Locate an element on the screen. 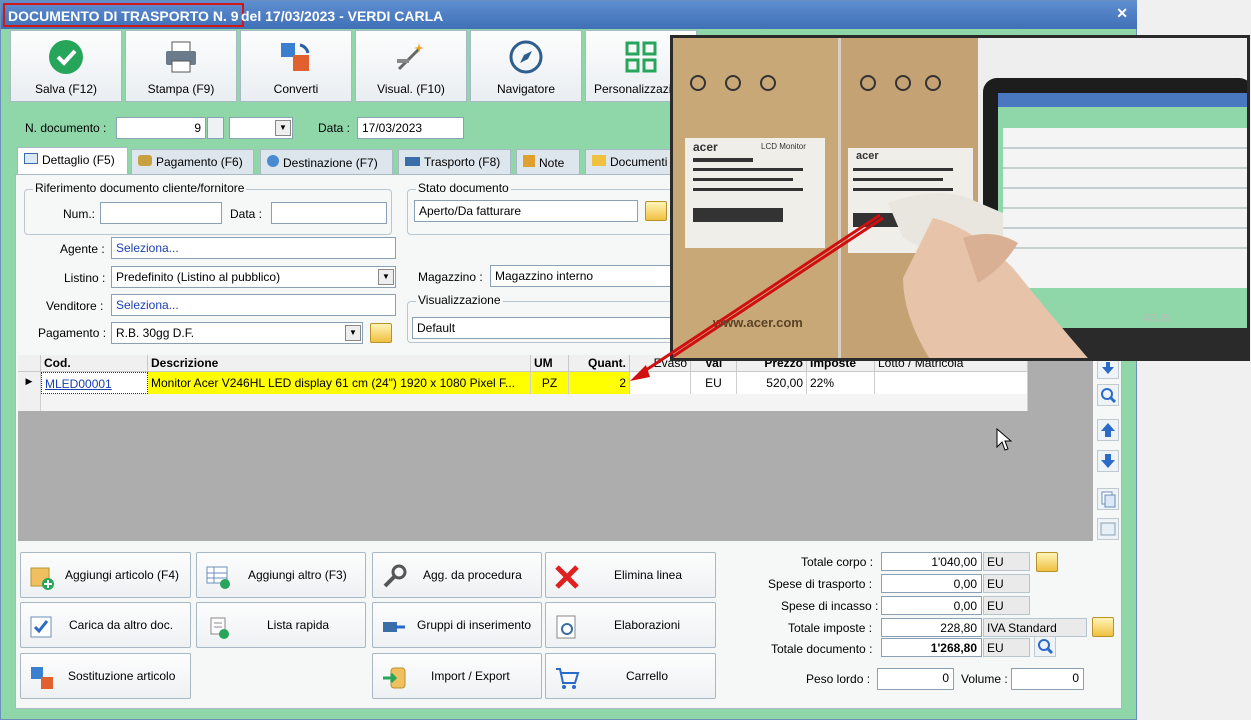 The width and height of the screenshot is (1251, 720). annotation-arrow is located at coordinates (755, 297).